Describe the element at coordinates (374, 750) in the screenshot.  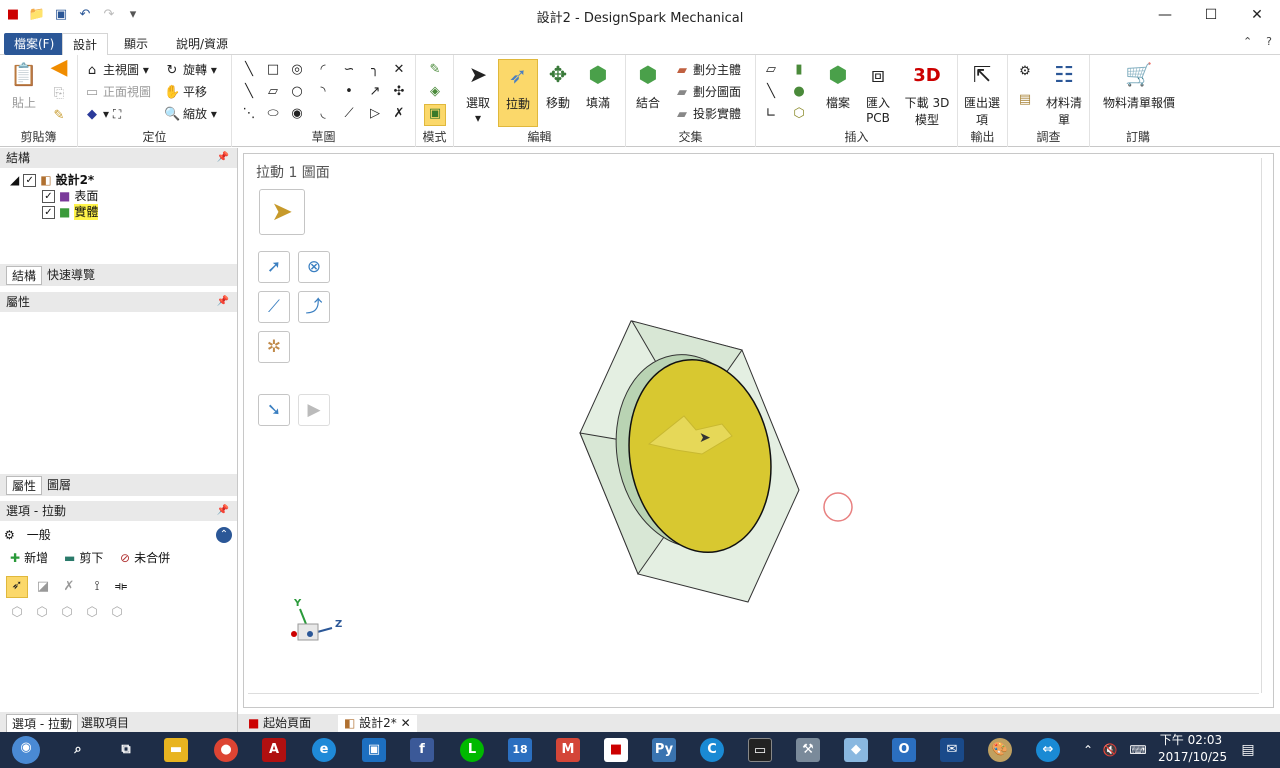
I see `store-icon: ▣` at that location.